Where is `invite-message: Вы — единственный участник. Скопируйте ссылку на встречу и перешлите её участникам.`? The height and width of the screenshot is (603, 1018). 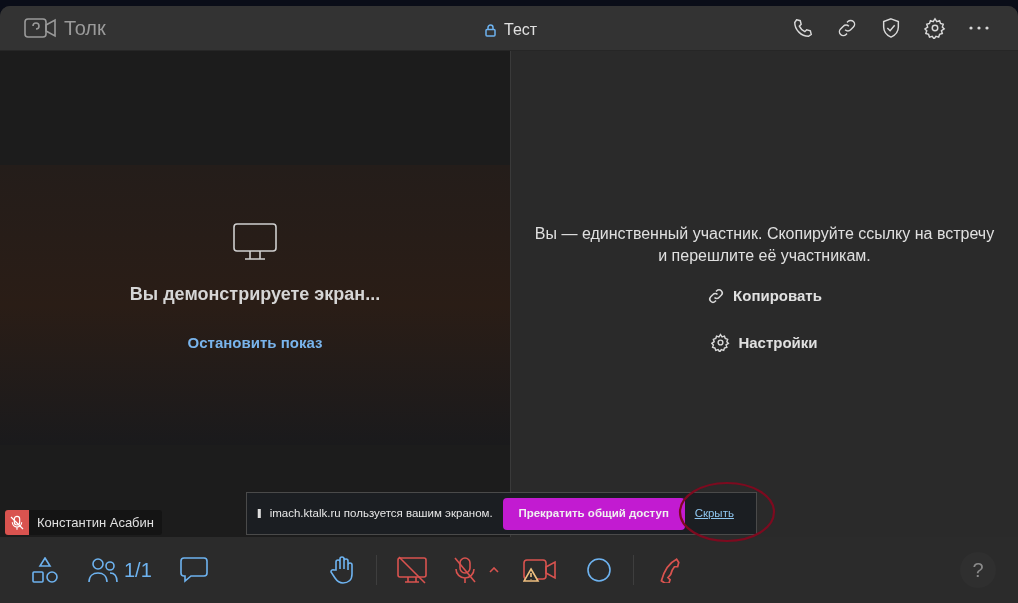 invite-message: Вы — единственный участник. Скопируйте ссылку на встречу и перешлите её участникам. is located at coordinates (764, 245).